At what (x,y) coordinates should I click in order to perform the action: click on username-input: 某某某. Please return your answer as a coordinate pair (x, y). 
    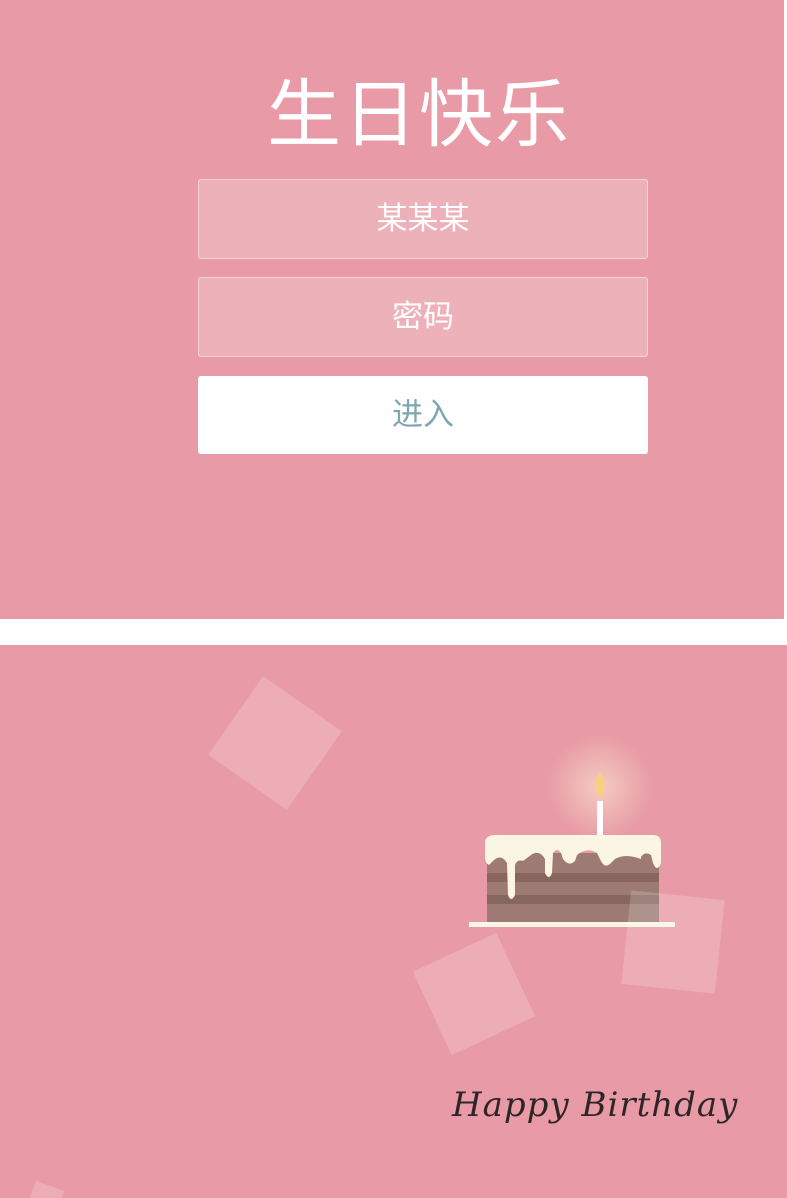
    Looking at the image, I should click on (423, 219).